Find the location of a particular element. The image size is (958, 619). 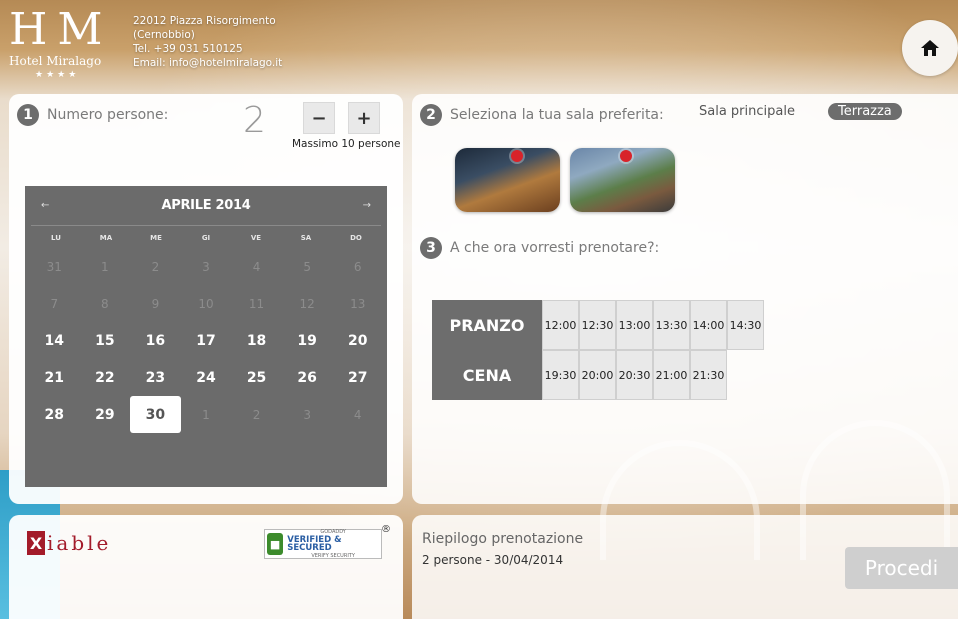

home-button is located at coordinates (930, 48).